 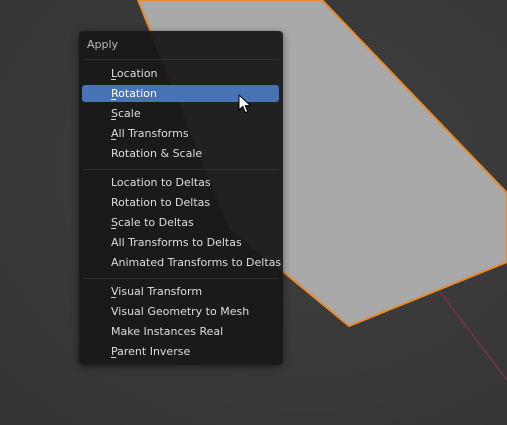 What do you see at coordinates (152, 222) in the screenshot?
I see `menu-item-label: Scale to Deltas` at bounding box center [152, 222].